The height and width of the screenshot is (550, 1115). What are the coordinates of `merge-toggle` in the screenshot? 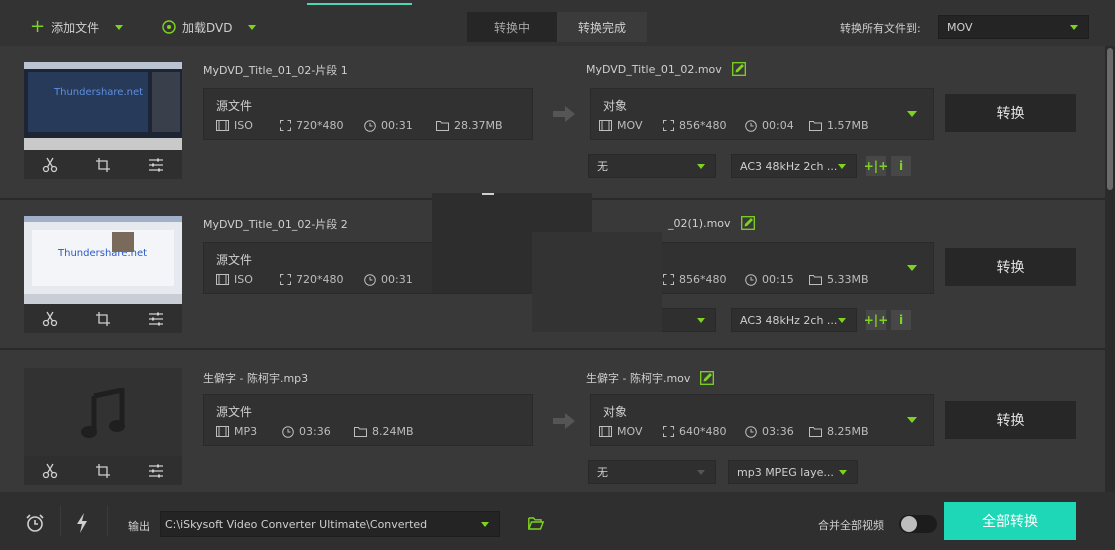 It's located at (918, 524).